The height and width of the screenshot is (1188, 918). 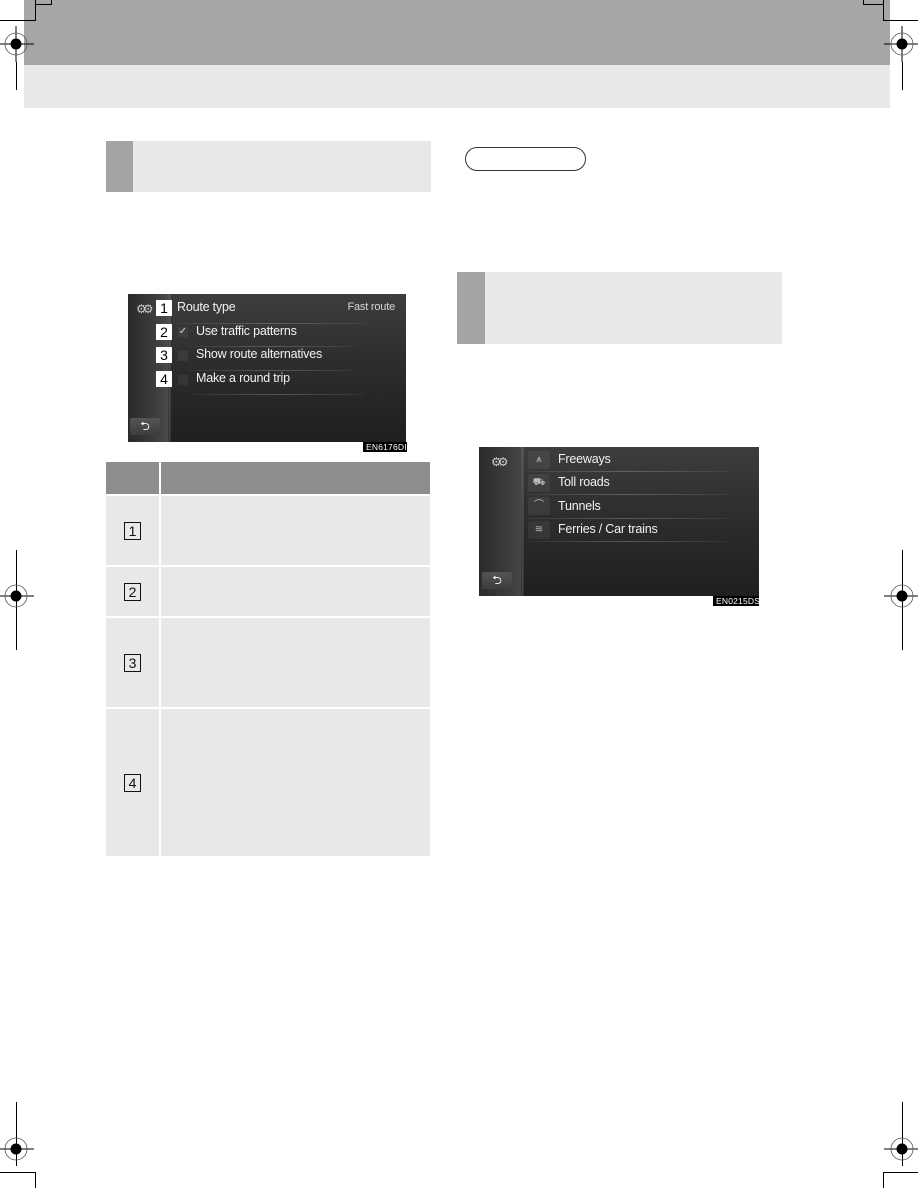 What do you see at coordinates (371, 307) in the screenshot?
I see `route-type-value: Fast route` at bounding box center [371, 307].